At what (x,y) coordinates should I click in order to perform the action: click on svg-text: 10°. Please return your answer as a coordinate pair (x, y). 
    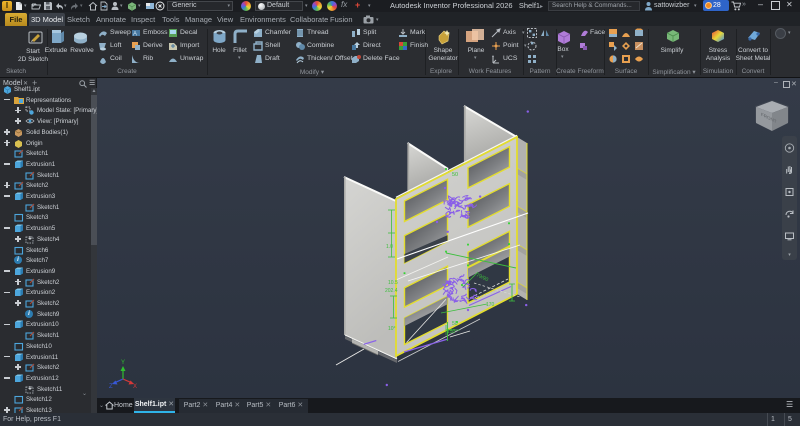
    Looking at the image, I should click on (392, 329).